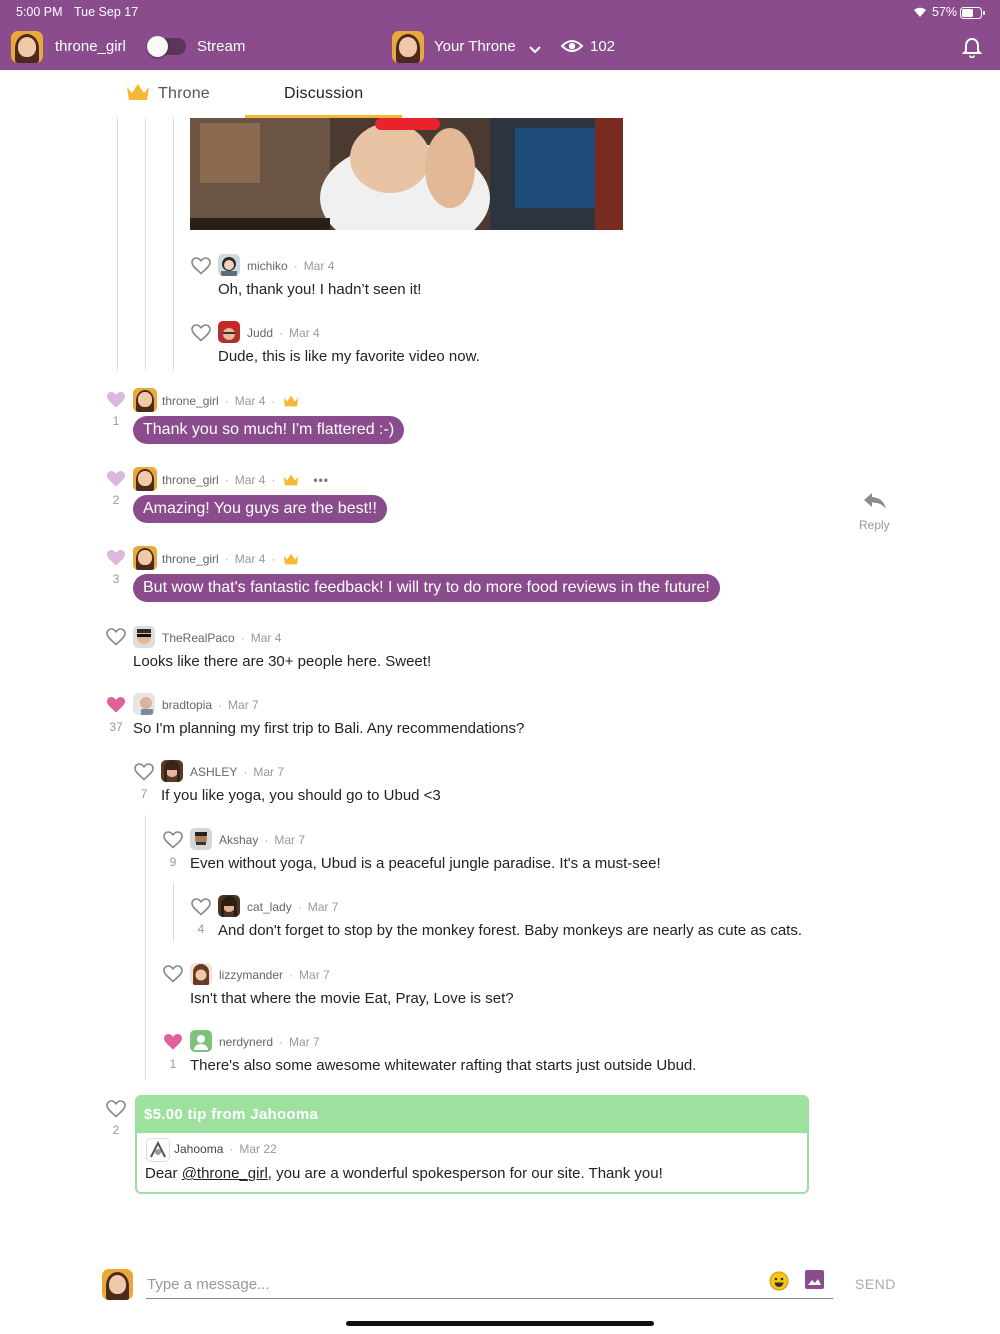 The width and height of the screenshot is (1000, 1334). What do you see at coordinates (269, 430) in the screenshot?
I see `creator-comment-bubble: Thank you so much! I'm flattered :-)` at bounding box center [269, 430].